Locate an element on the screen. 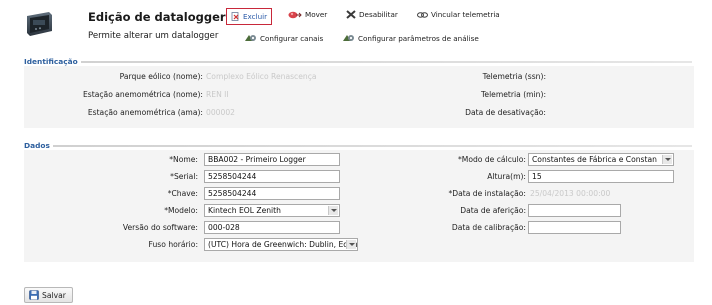 The width and height of the screenshot is (712, 305). floppy-disk-icon is located at coordinates (34, 295).